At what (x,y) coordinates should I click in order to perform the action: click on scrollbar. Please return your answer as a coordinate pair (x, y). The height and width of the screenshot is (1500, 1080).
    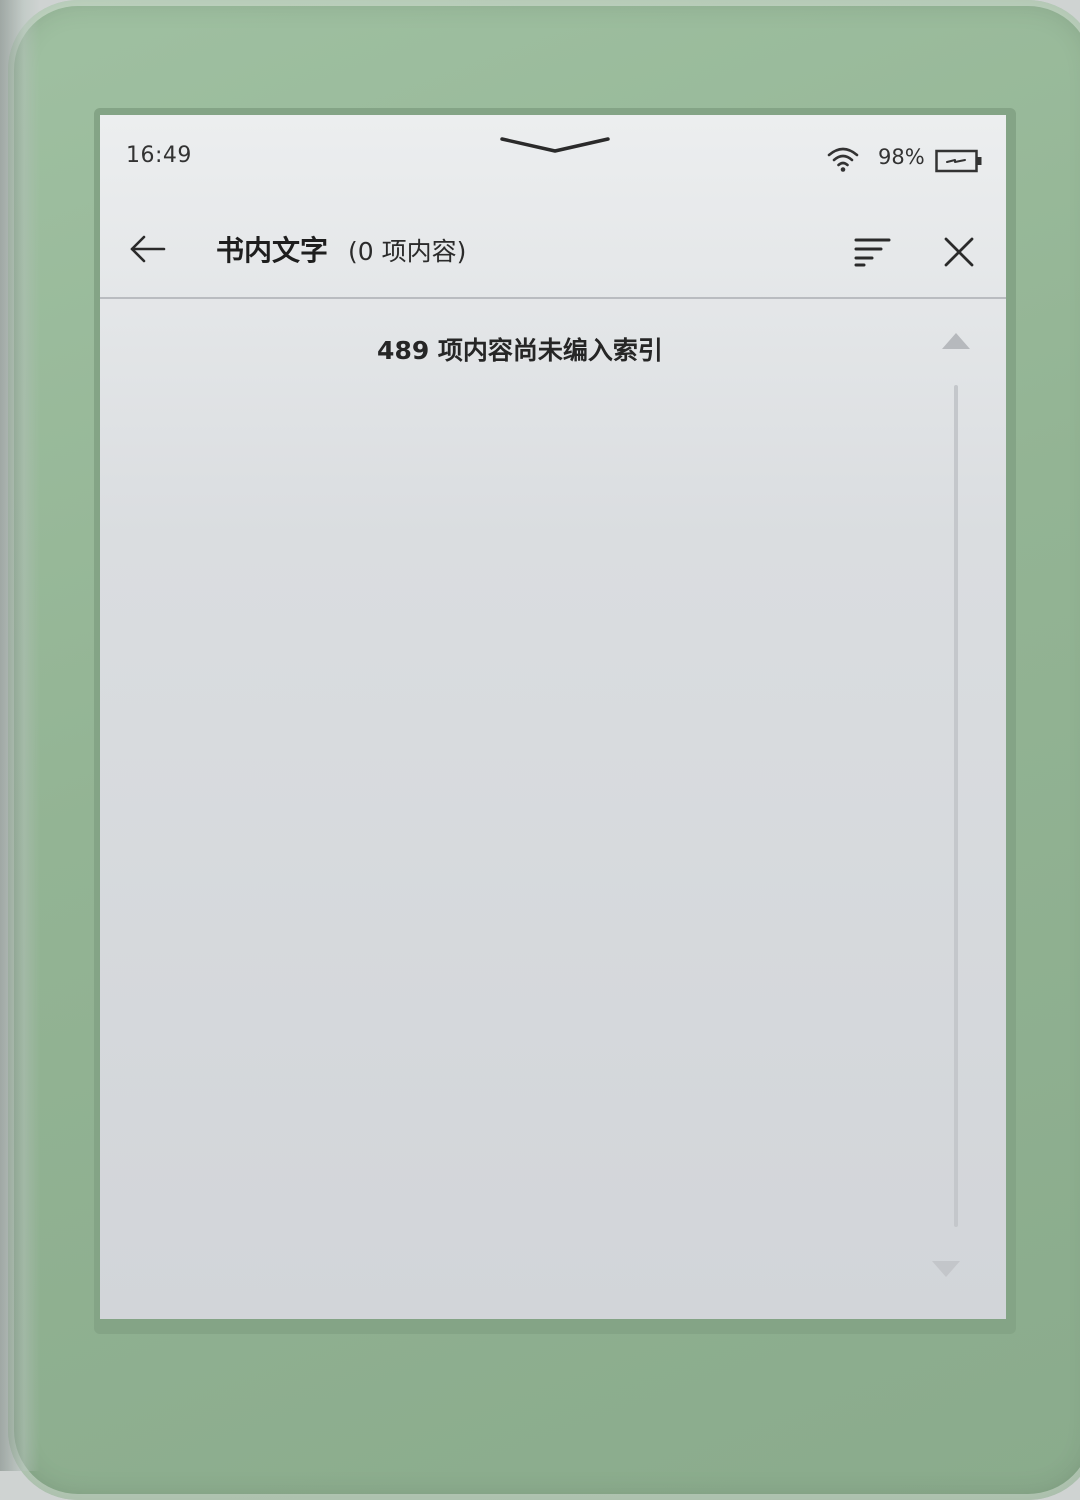
    Looking at the image, I should click on (951, 808).